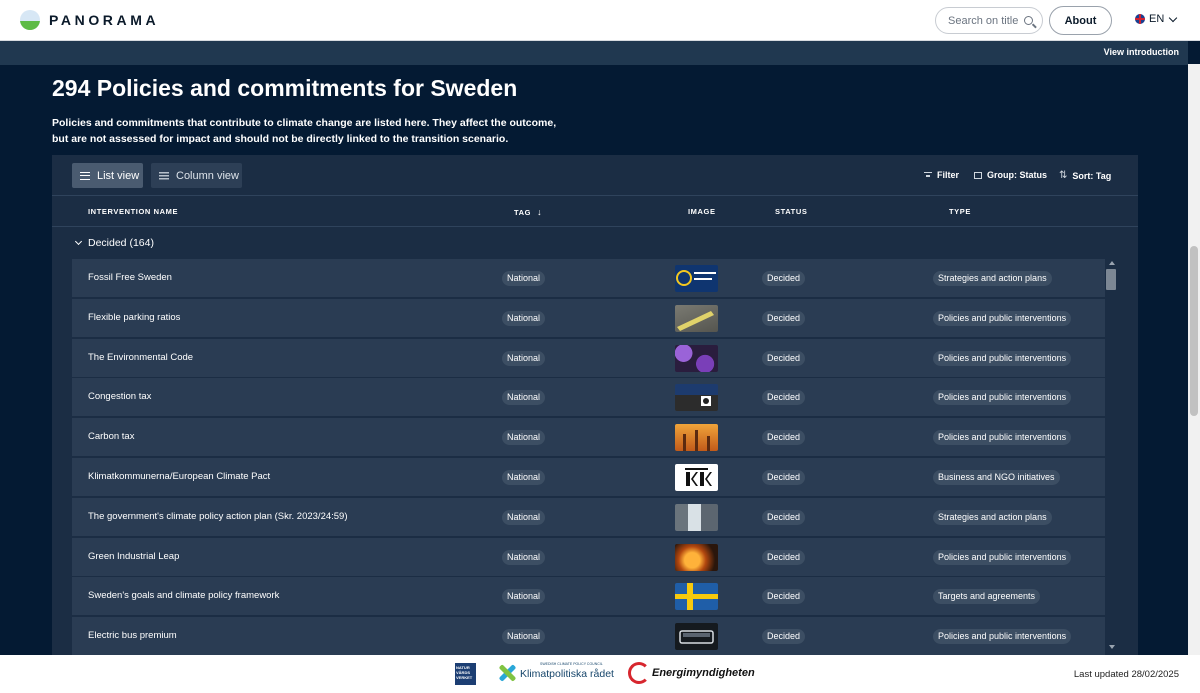  I want to click on intervention-name: Flexible parking ratios, so click(134, 317).